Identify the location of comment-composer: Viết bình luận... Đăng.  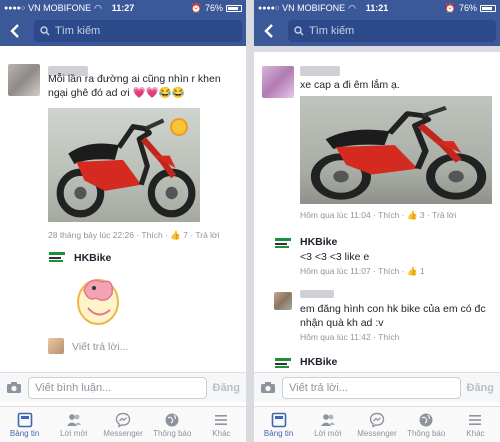
(123, 387).